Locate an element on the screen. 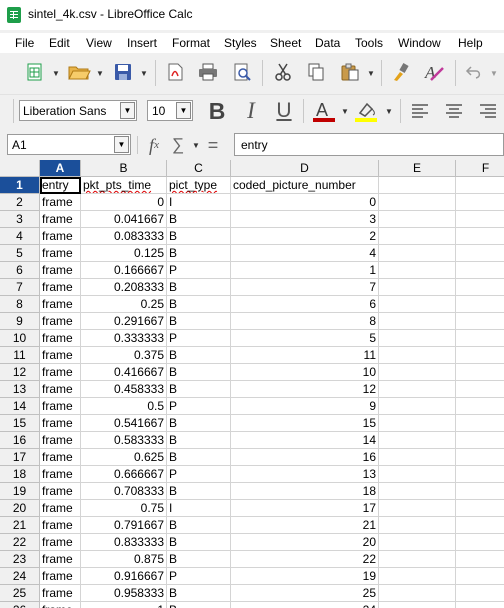  row-header: 10 is located at coordinates (20, 338).